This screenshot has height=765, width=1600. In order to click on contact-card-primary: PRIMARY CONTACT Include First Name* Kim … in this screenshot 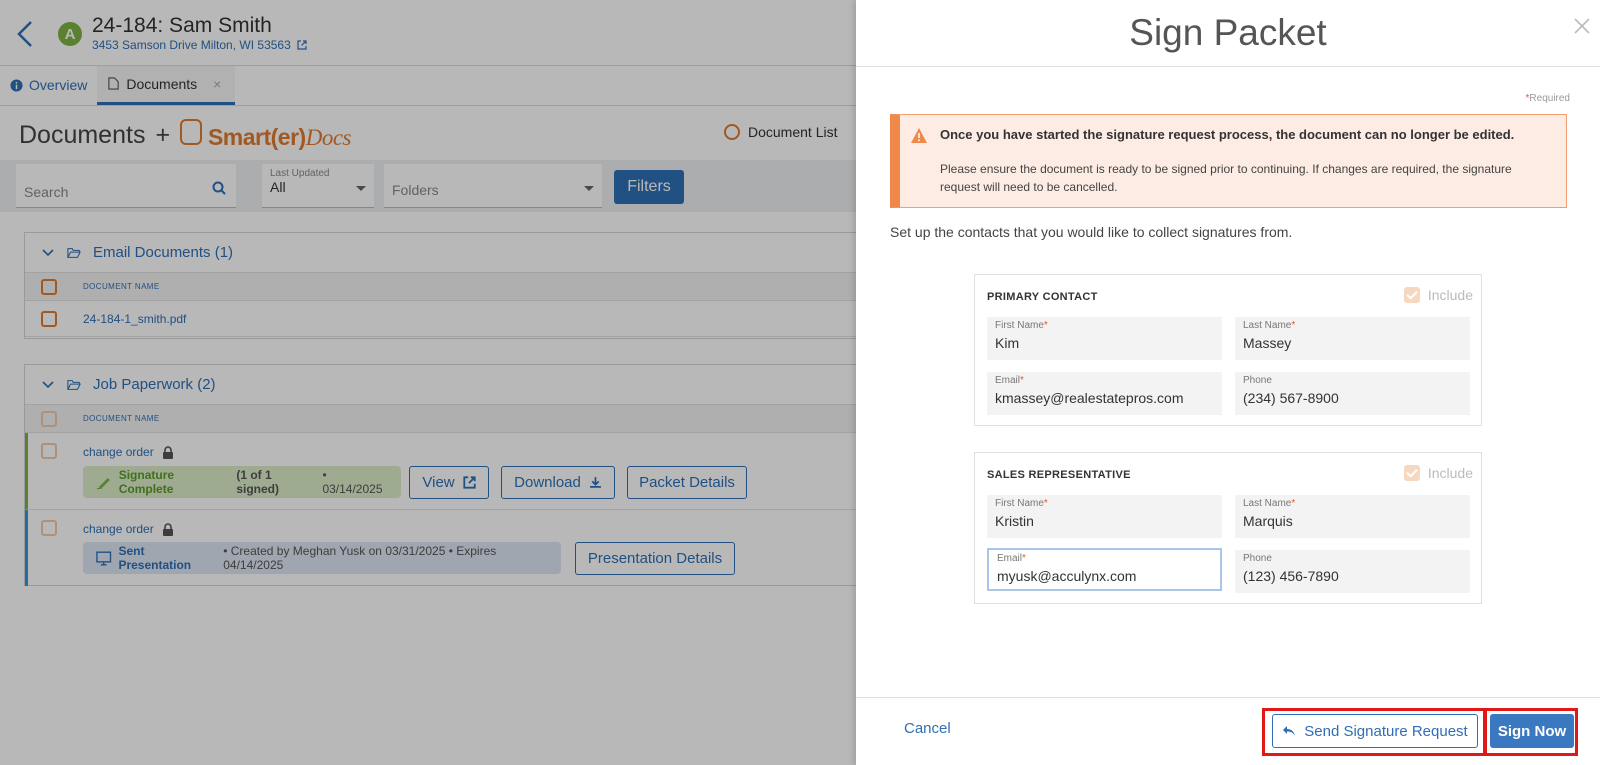, I will do `click(1228, 350)`.